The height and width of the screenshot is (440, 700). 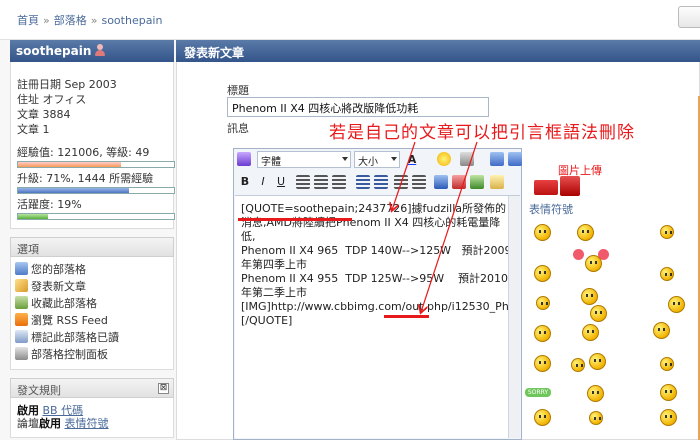 What do you see at coordinates (92, 408) in the screenshot?
I see `posting-rules-panel: 發文規則 ⊠ 啟用 BB 代碼 論壇啟用 表情符號` at bounding box center [92, 408].